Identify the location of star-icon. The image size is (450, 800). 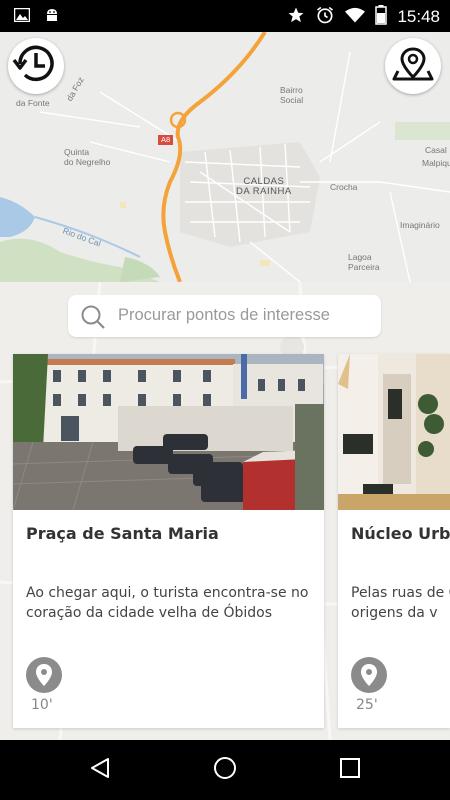
(296, 17).